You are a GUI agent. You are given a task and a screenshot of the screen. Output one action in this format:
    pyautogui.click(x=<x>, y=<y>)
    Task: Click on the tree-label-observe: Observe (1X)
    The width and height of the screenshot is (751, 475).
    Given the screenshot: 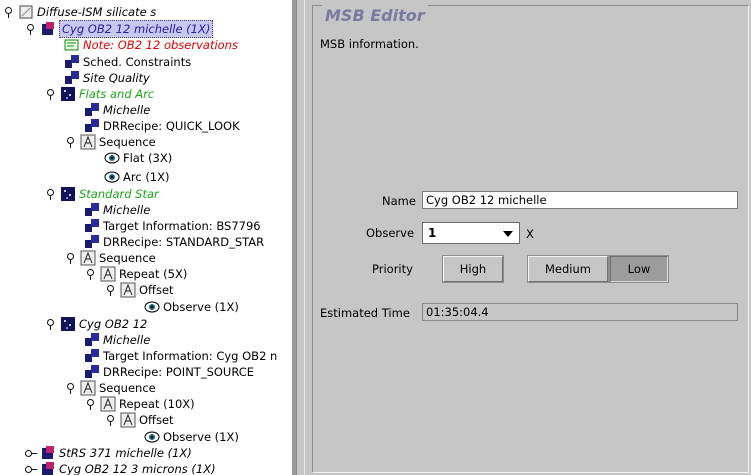 What is the action you would take?
    pyautogui.click(x=201, y=437)
    